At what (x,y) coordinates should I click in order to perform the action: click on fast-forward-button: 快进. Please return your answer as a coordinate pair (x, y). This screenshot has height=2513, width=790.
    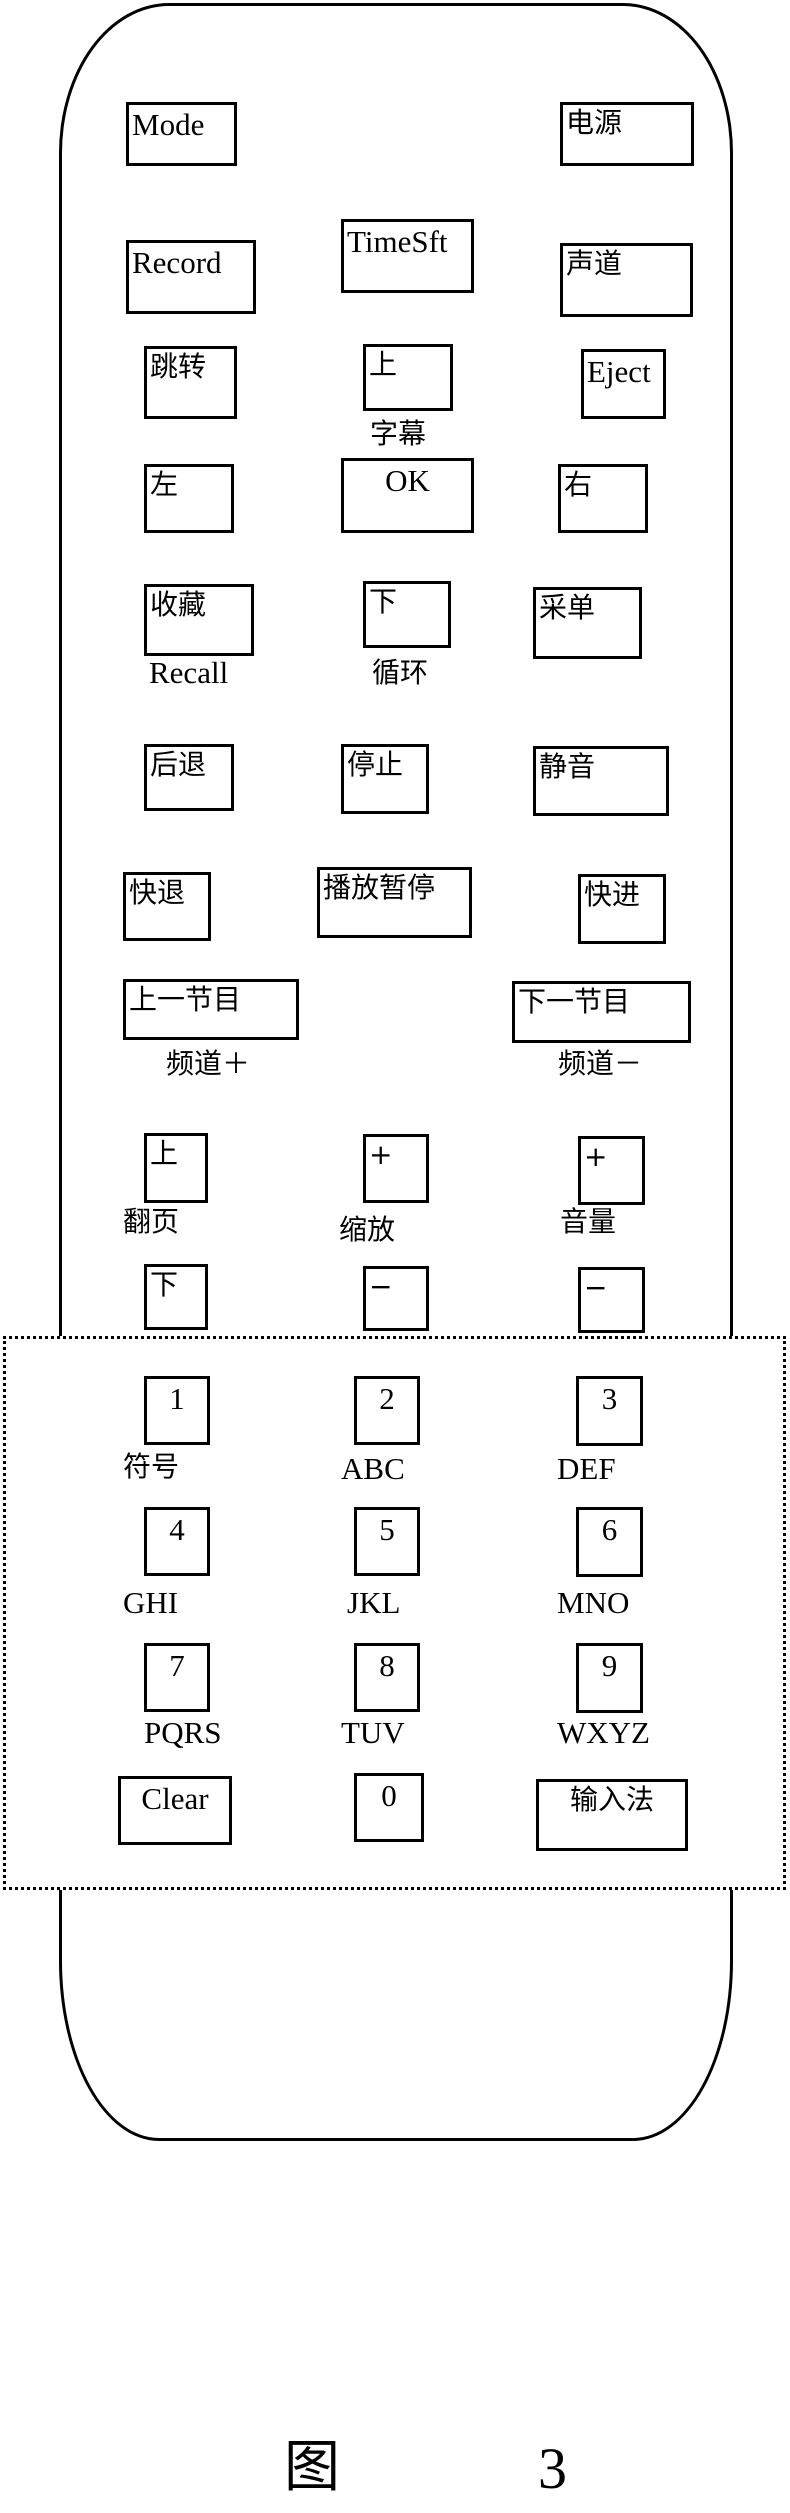
    Looking at the image, I should click on (622, 909).